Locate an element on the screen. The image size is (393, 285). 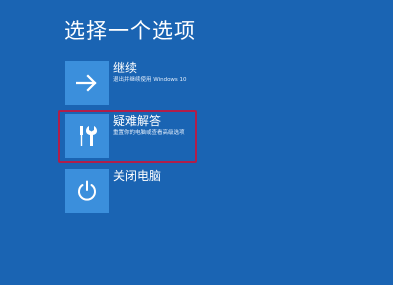
continue-description: 退出并继续使用 Windows 10 is located at coordinates (150, 80).